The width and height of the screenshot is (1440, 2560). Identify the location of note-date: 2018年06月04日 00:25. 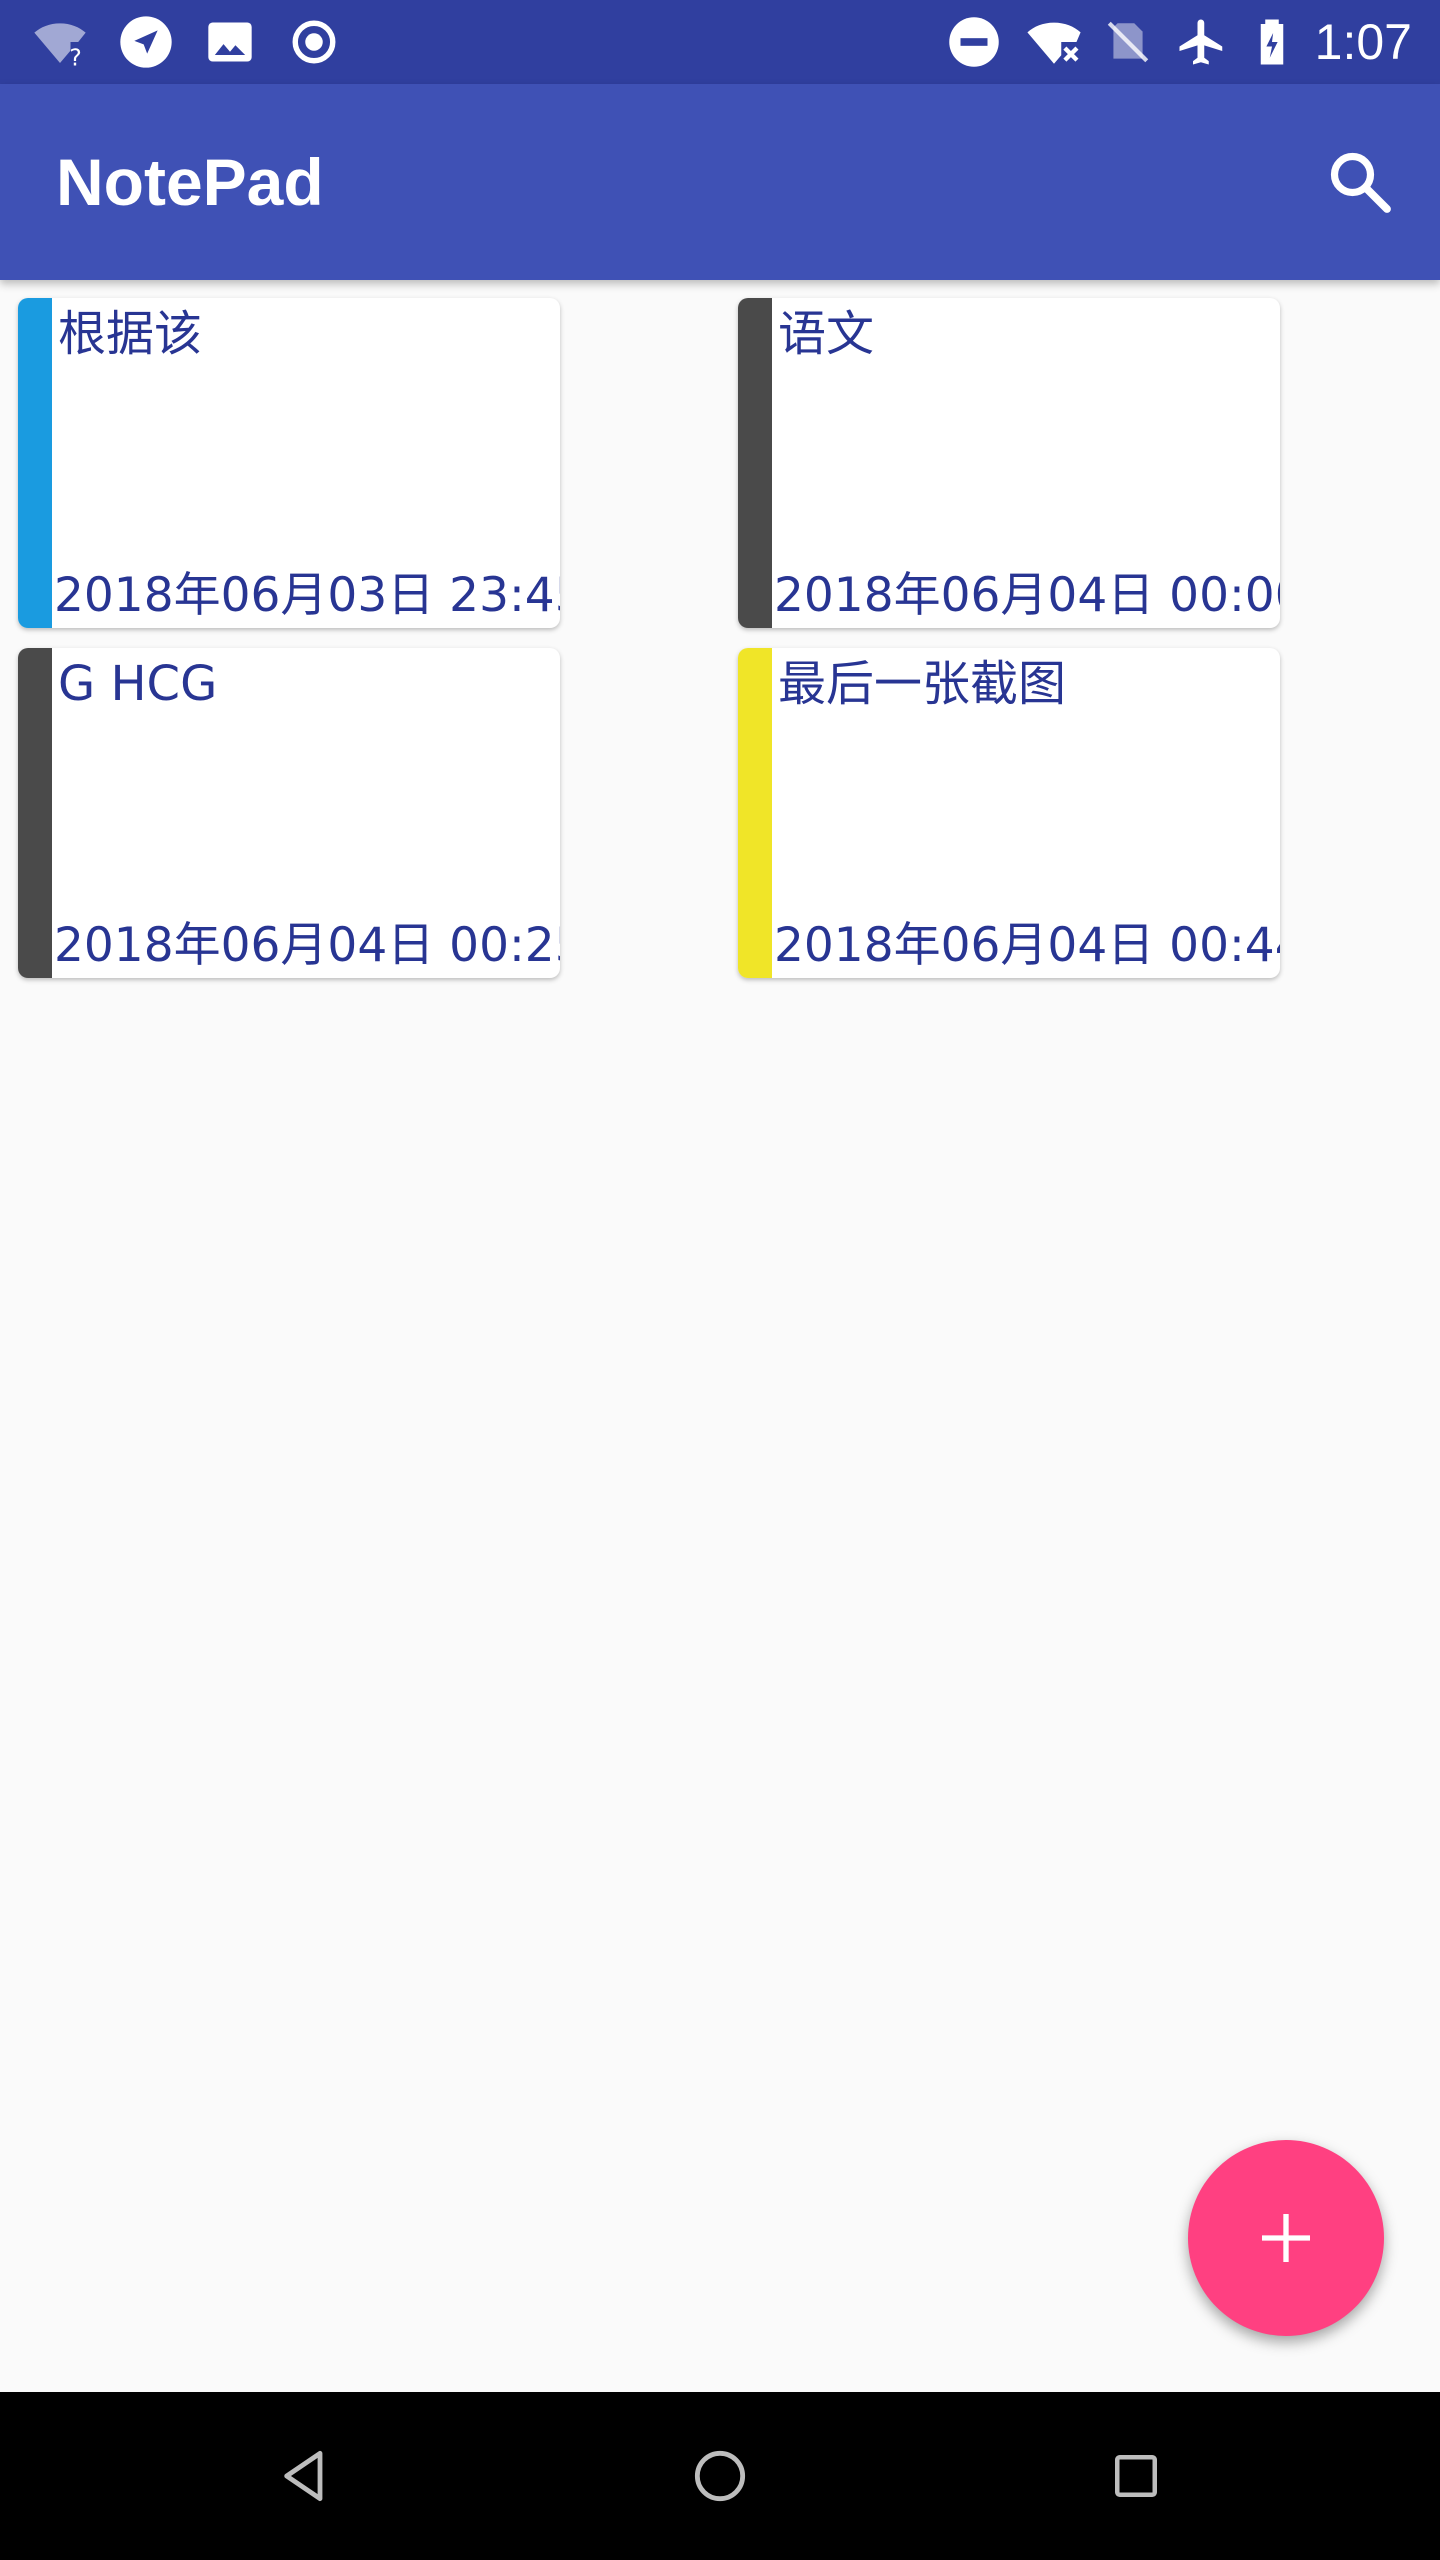
(307, 945).